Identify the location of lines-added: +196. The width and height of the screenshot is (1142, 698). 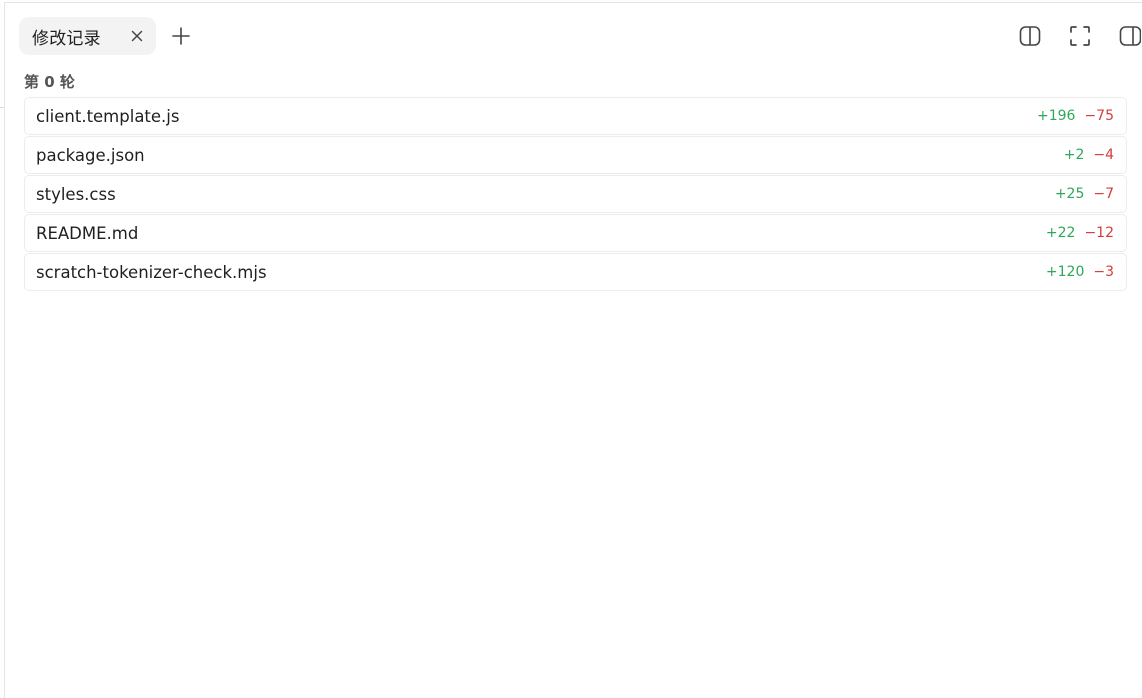
(1056, 116).